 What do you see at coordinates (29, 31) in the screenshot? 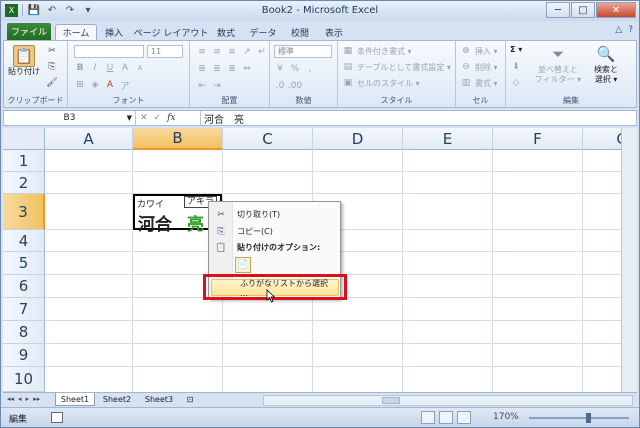
I see `tab-file: ファイル` at bounding box center [29, 31].